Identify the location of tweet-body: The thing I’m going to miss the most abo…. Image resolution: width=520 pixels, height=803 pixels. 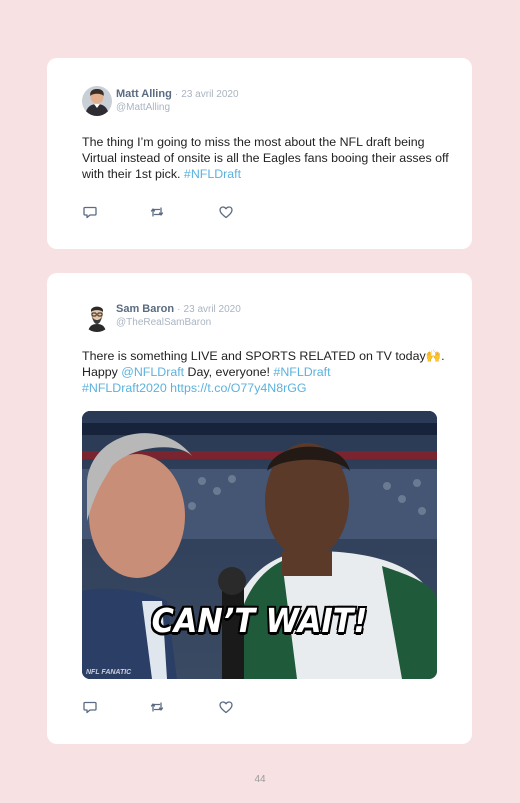
(265, 158).